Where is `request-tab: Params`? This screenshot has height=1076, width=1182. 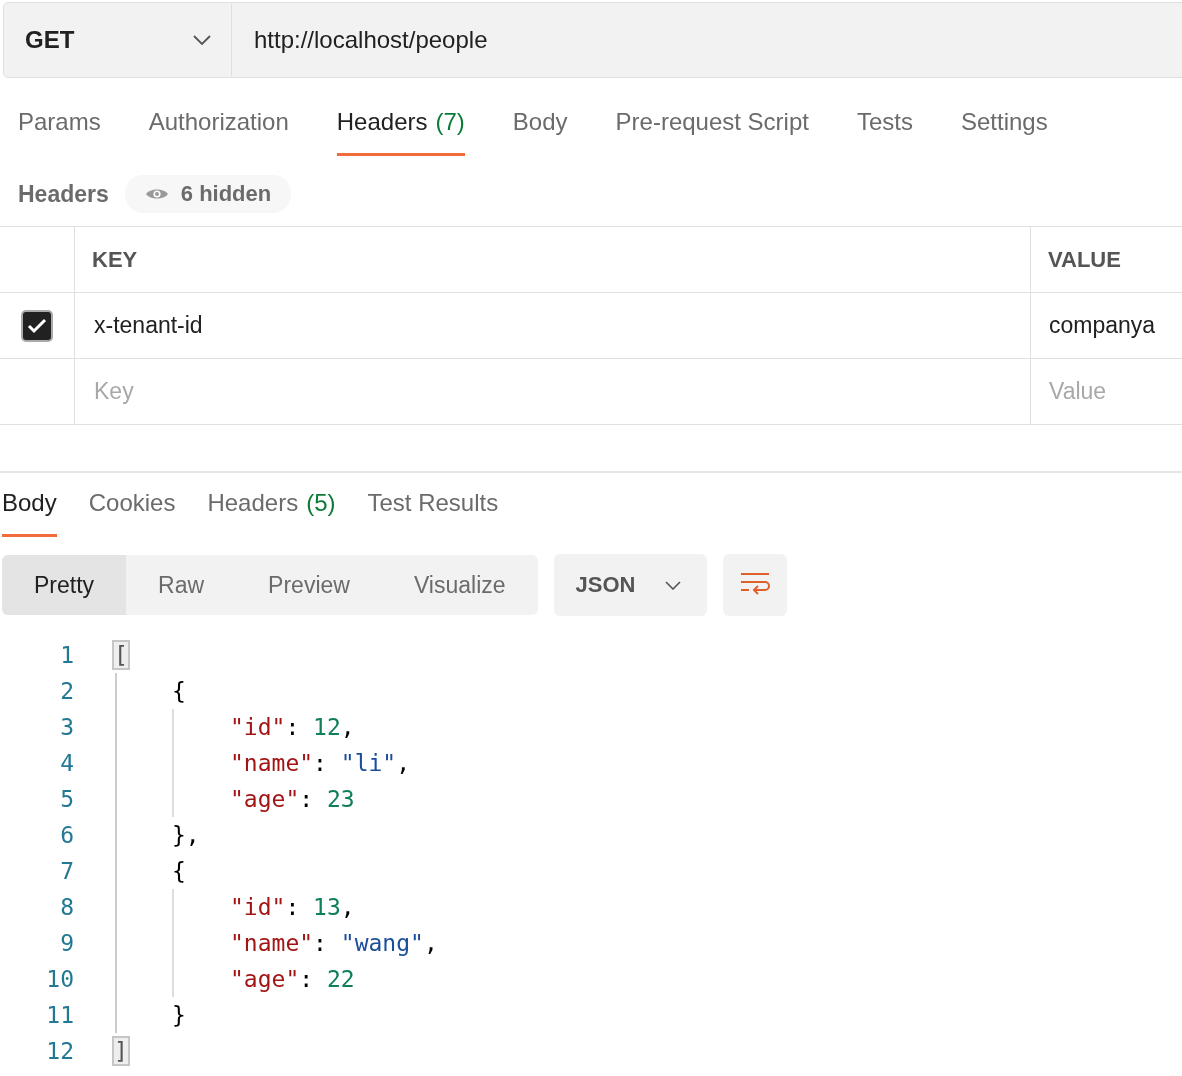
request-tab: Params is located at coordinates (59, 132).